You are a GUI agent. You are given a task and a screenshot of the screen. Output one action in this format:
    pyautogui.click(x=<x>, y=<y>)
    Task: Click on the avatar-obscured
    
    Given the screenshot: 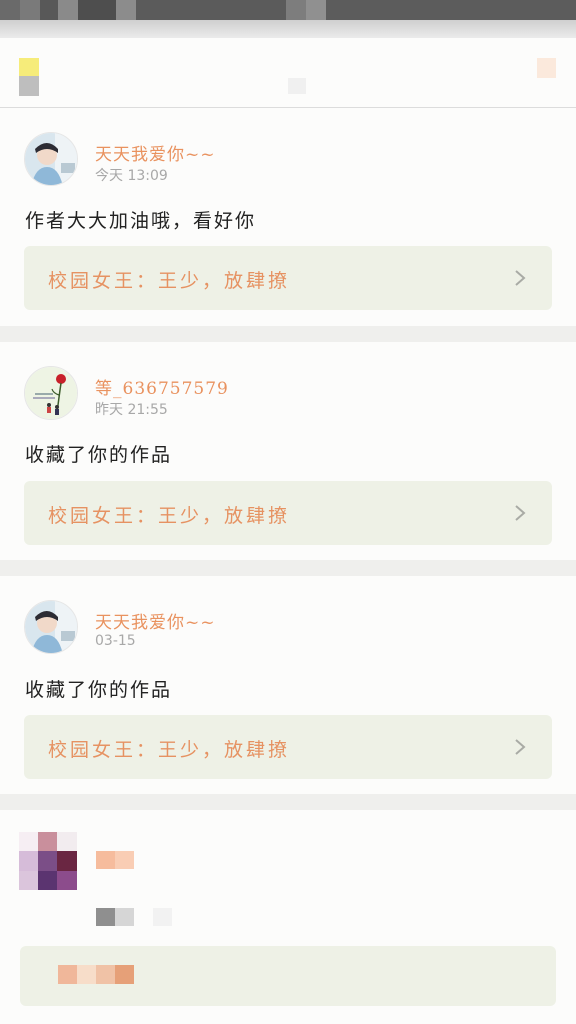 What is the action you would take?
    pyautogui.click(x=48, y=861)
    